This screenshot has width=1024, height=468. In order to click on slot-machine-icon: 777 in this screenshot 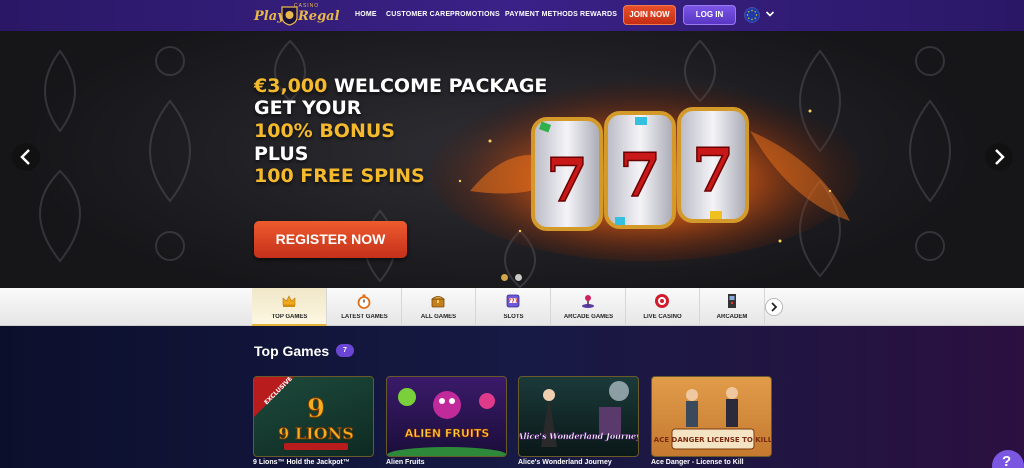, I will do `click(513, 301)`.